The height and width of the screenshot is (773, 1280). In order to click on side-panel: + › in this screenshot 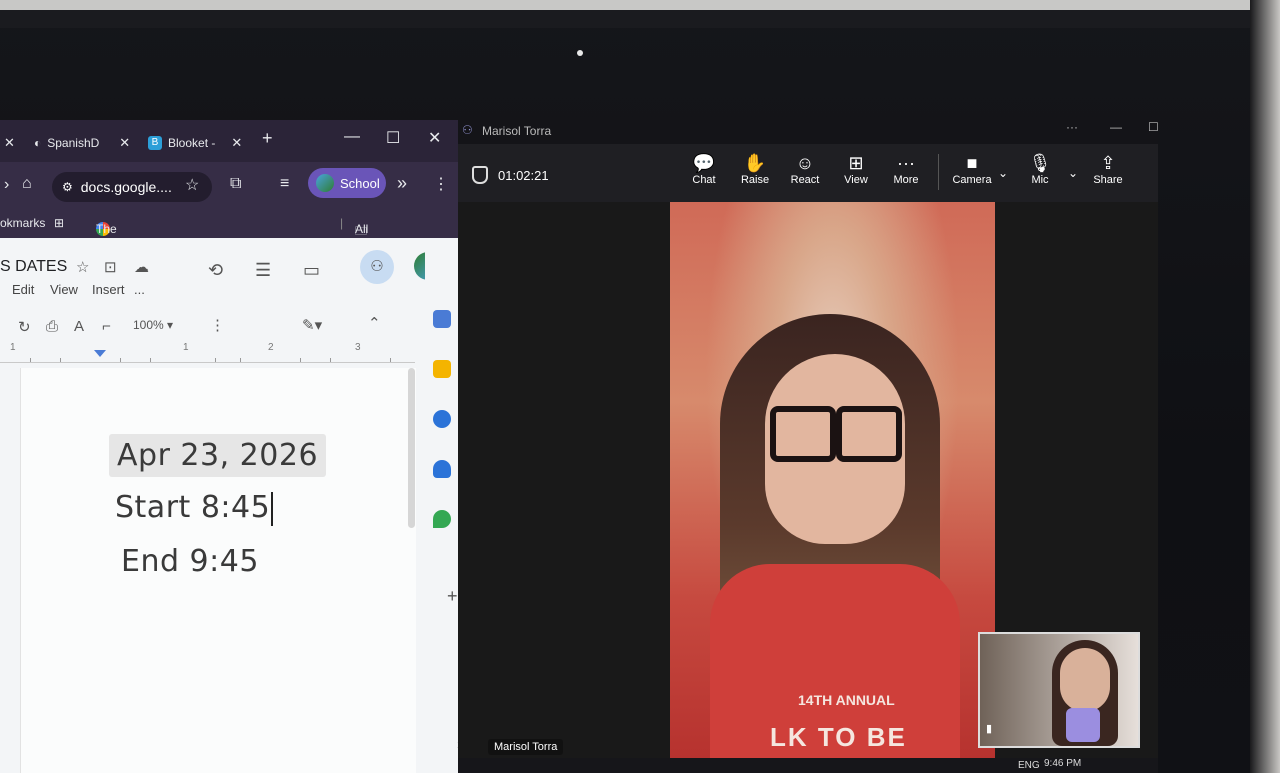, I will do `click(442, 505)`.